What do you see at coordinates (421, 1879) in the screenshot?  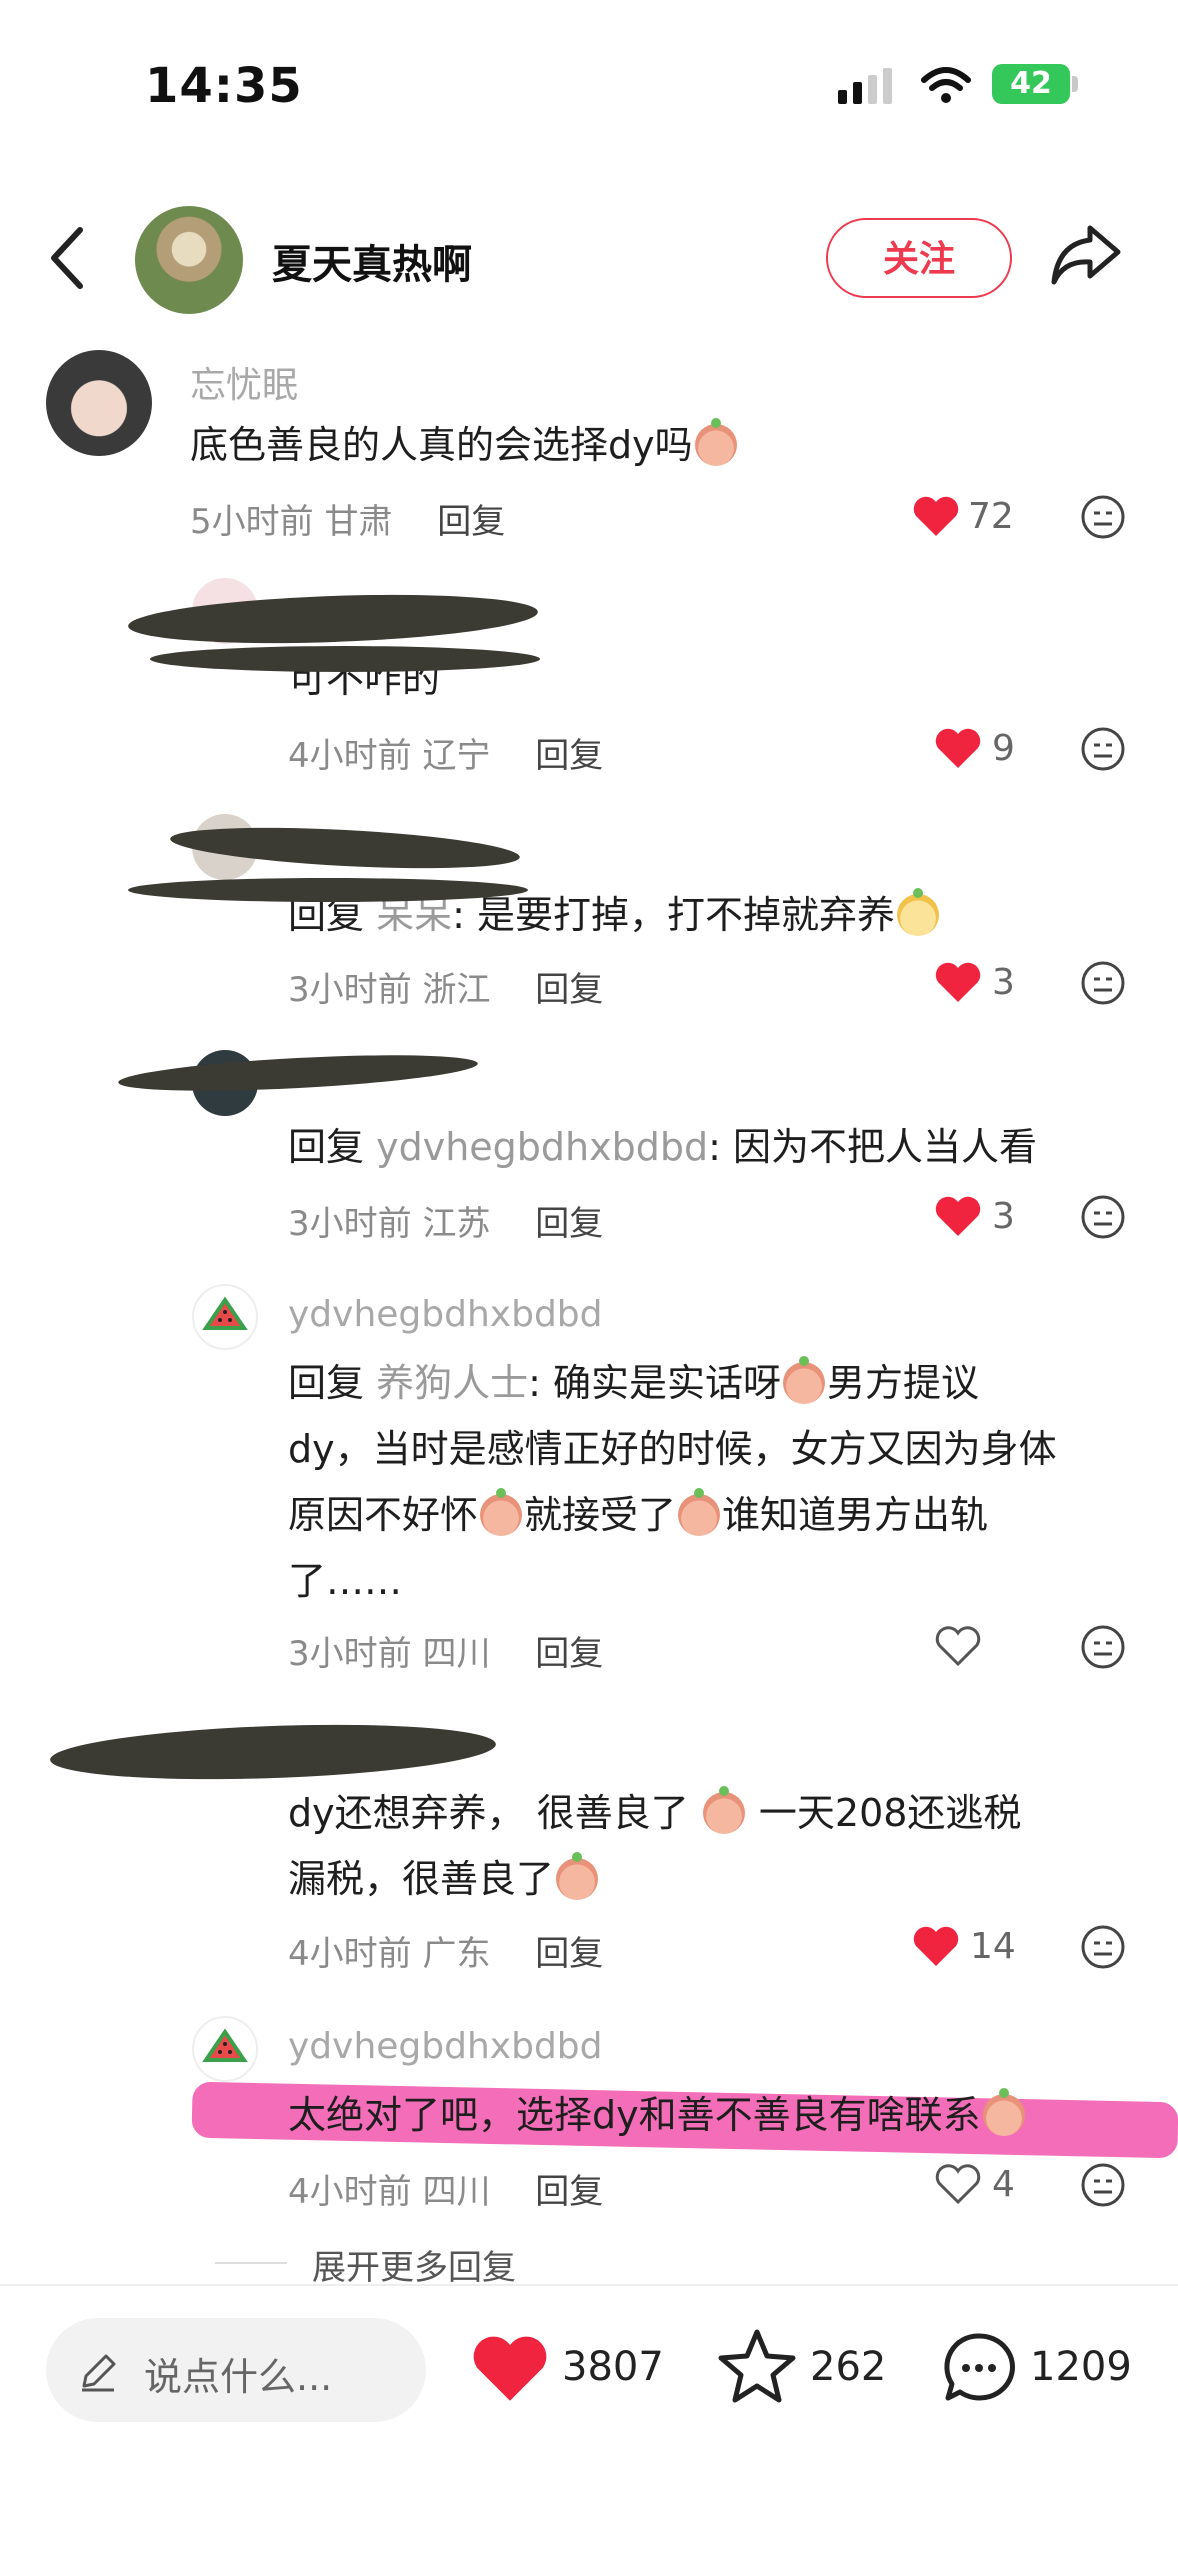 I see `comment-text-content: 漏税，很善良了` at bounding box center [421, 1879].